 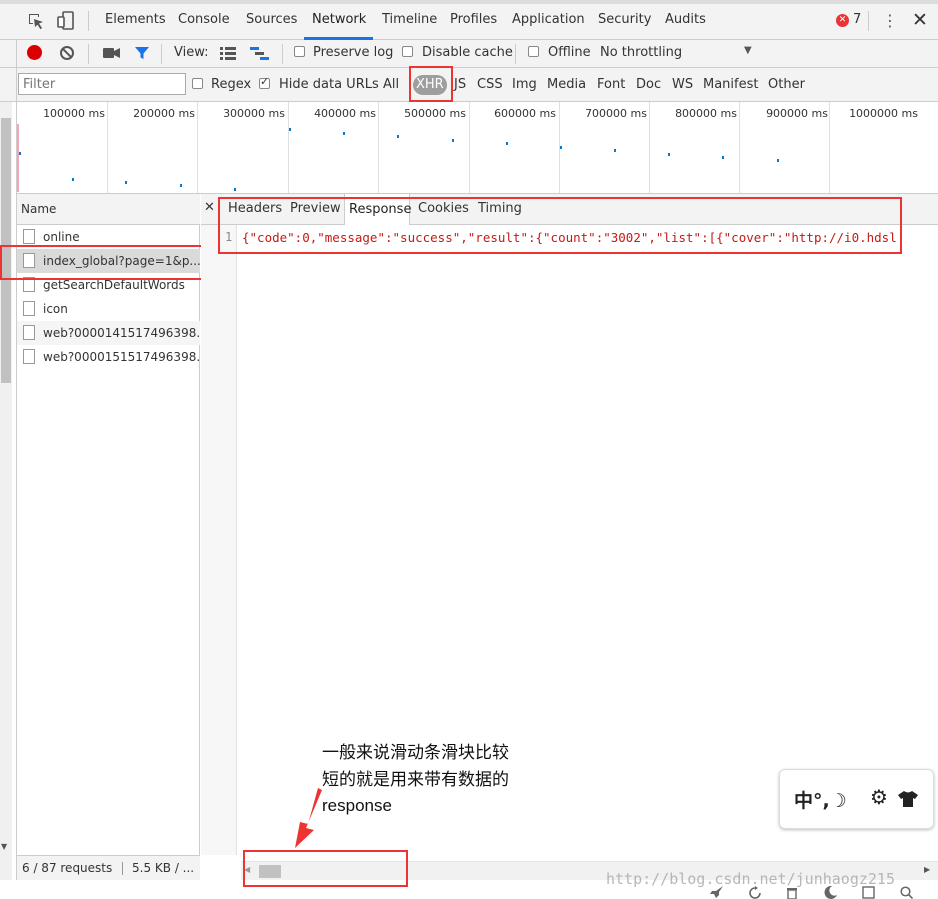 I want to click on tab-elements: Elements, so click(x=135, y=20).